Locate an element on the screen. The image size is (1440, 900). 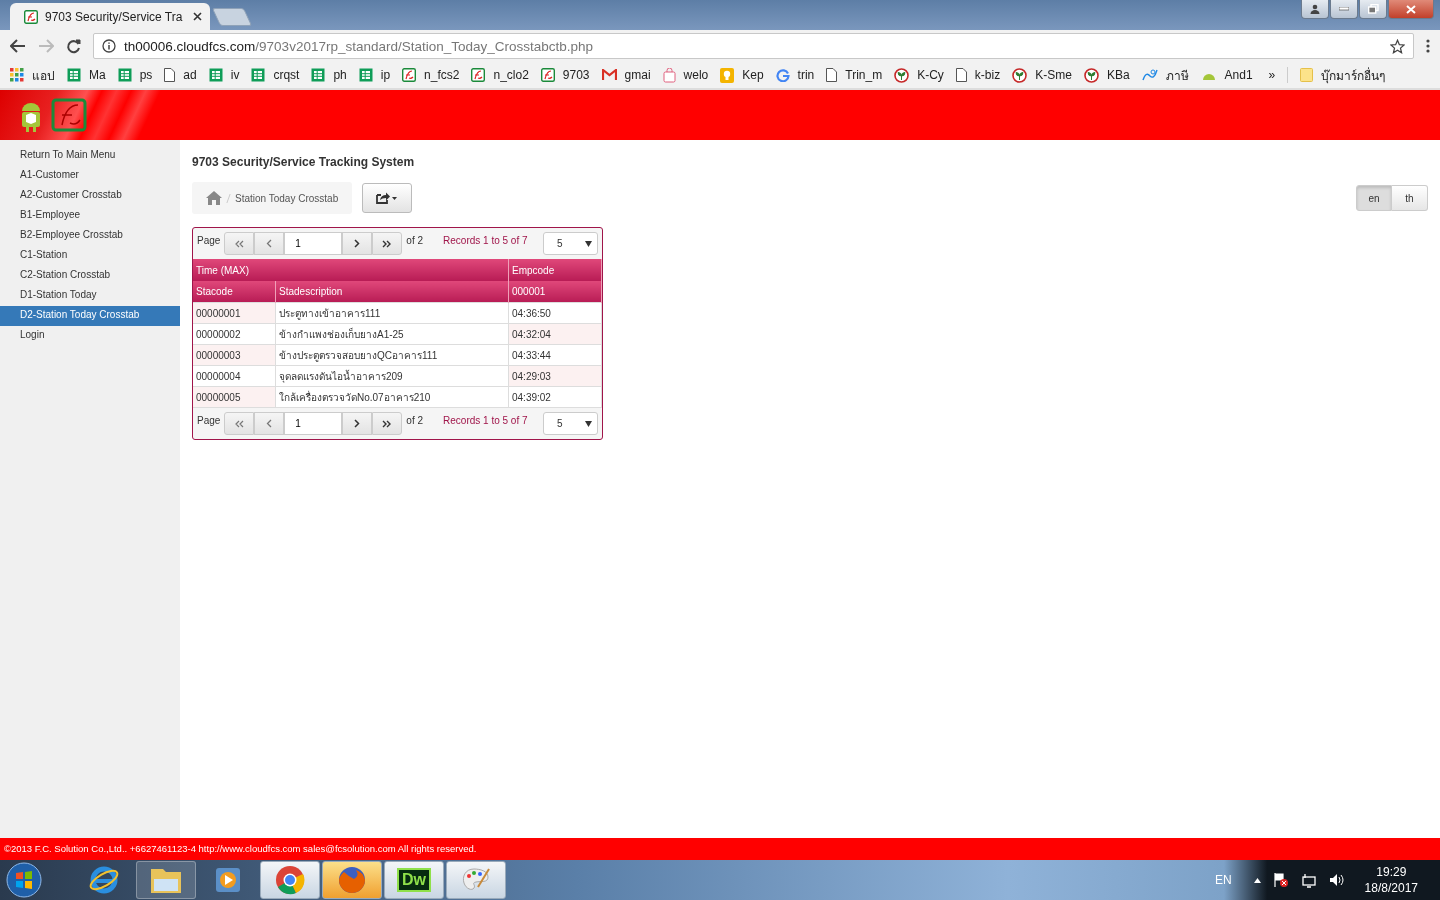
sidebar-item: A2-Customer Crosstab is located at coordinates (90, 196).